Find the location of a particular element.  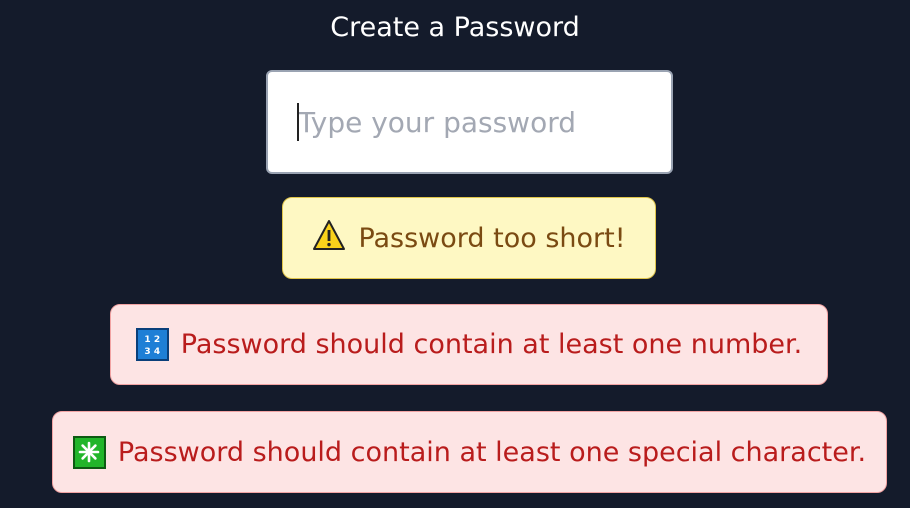

form-title: Create a Password is located at coordinates (455, 27).